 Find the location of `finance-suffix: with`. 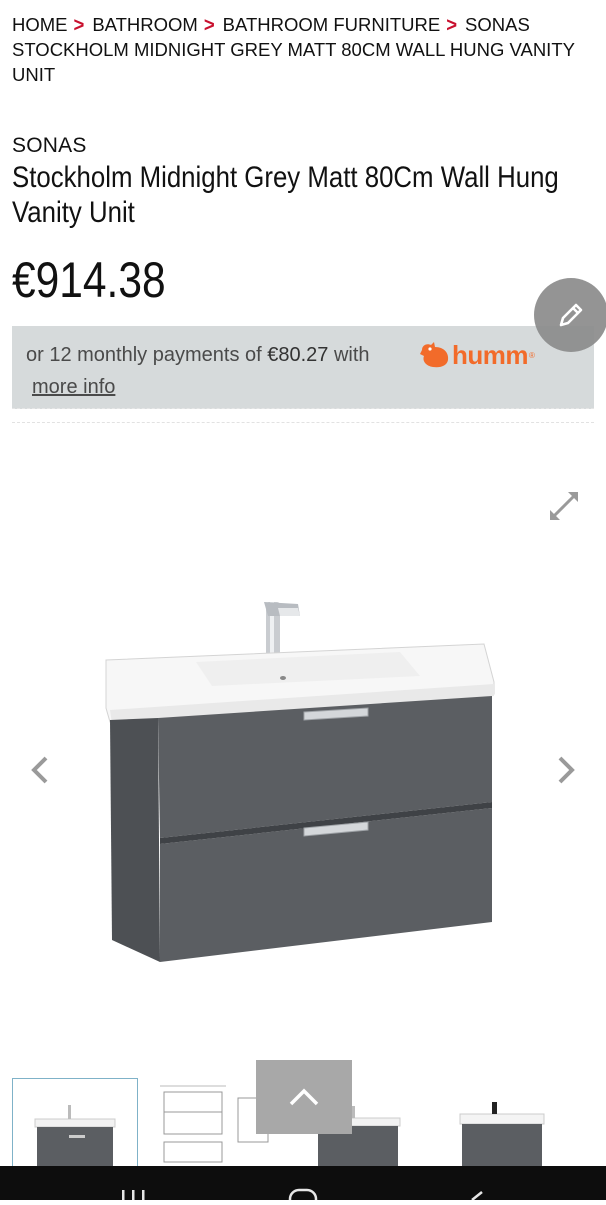

finance-suffix: with is located at coordinates (349, 355).